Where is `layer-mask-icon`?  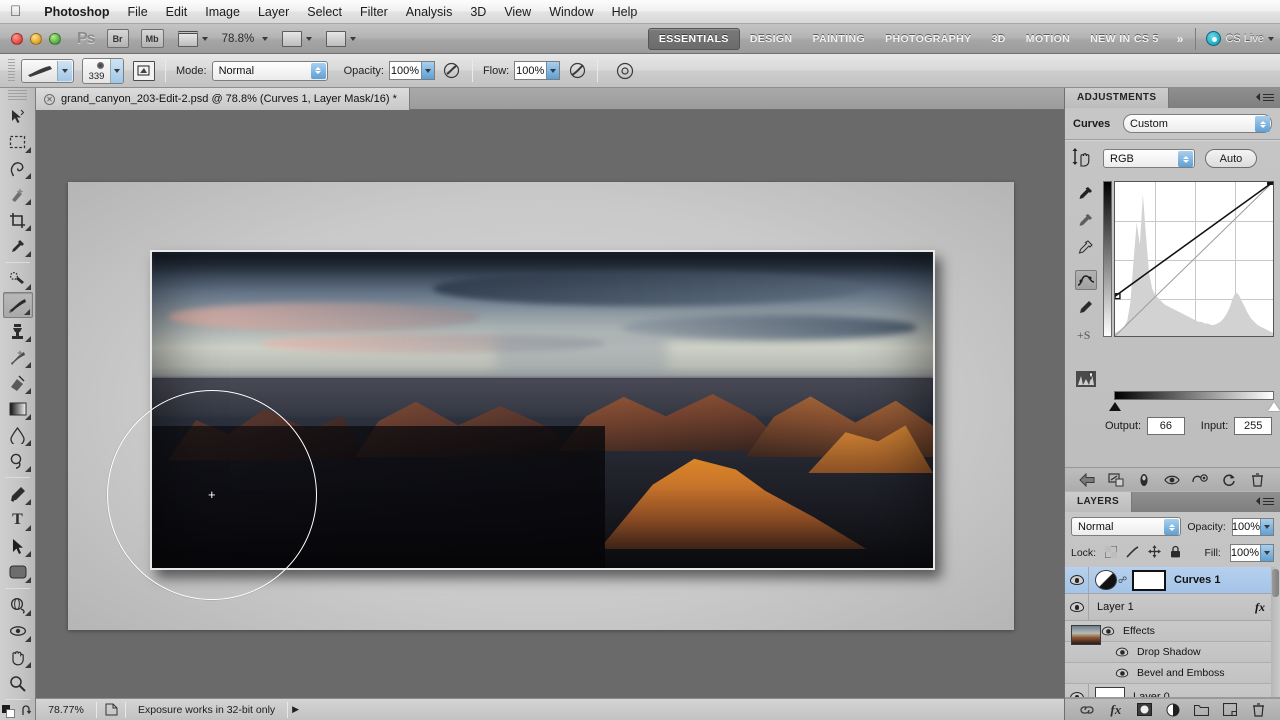
layer-mask-icon is located at coordinates (1144, 710).